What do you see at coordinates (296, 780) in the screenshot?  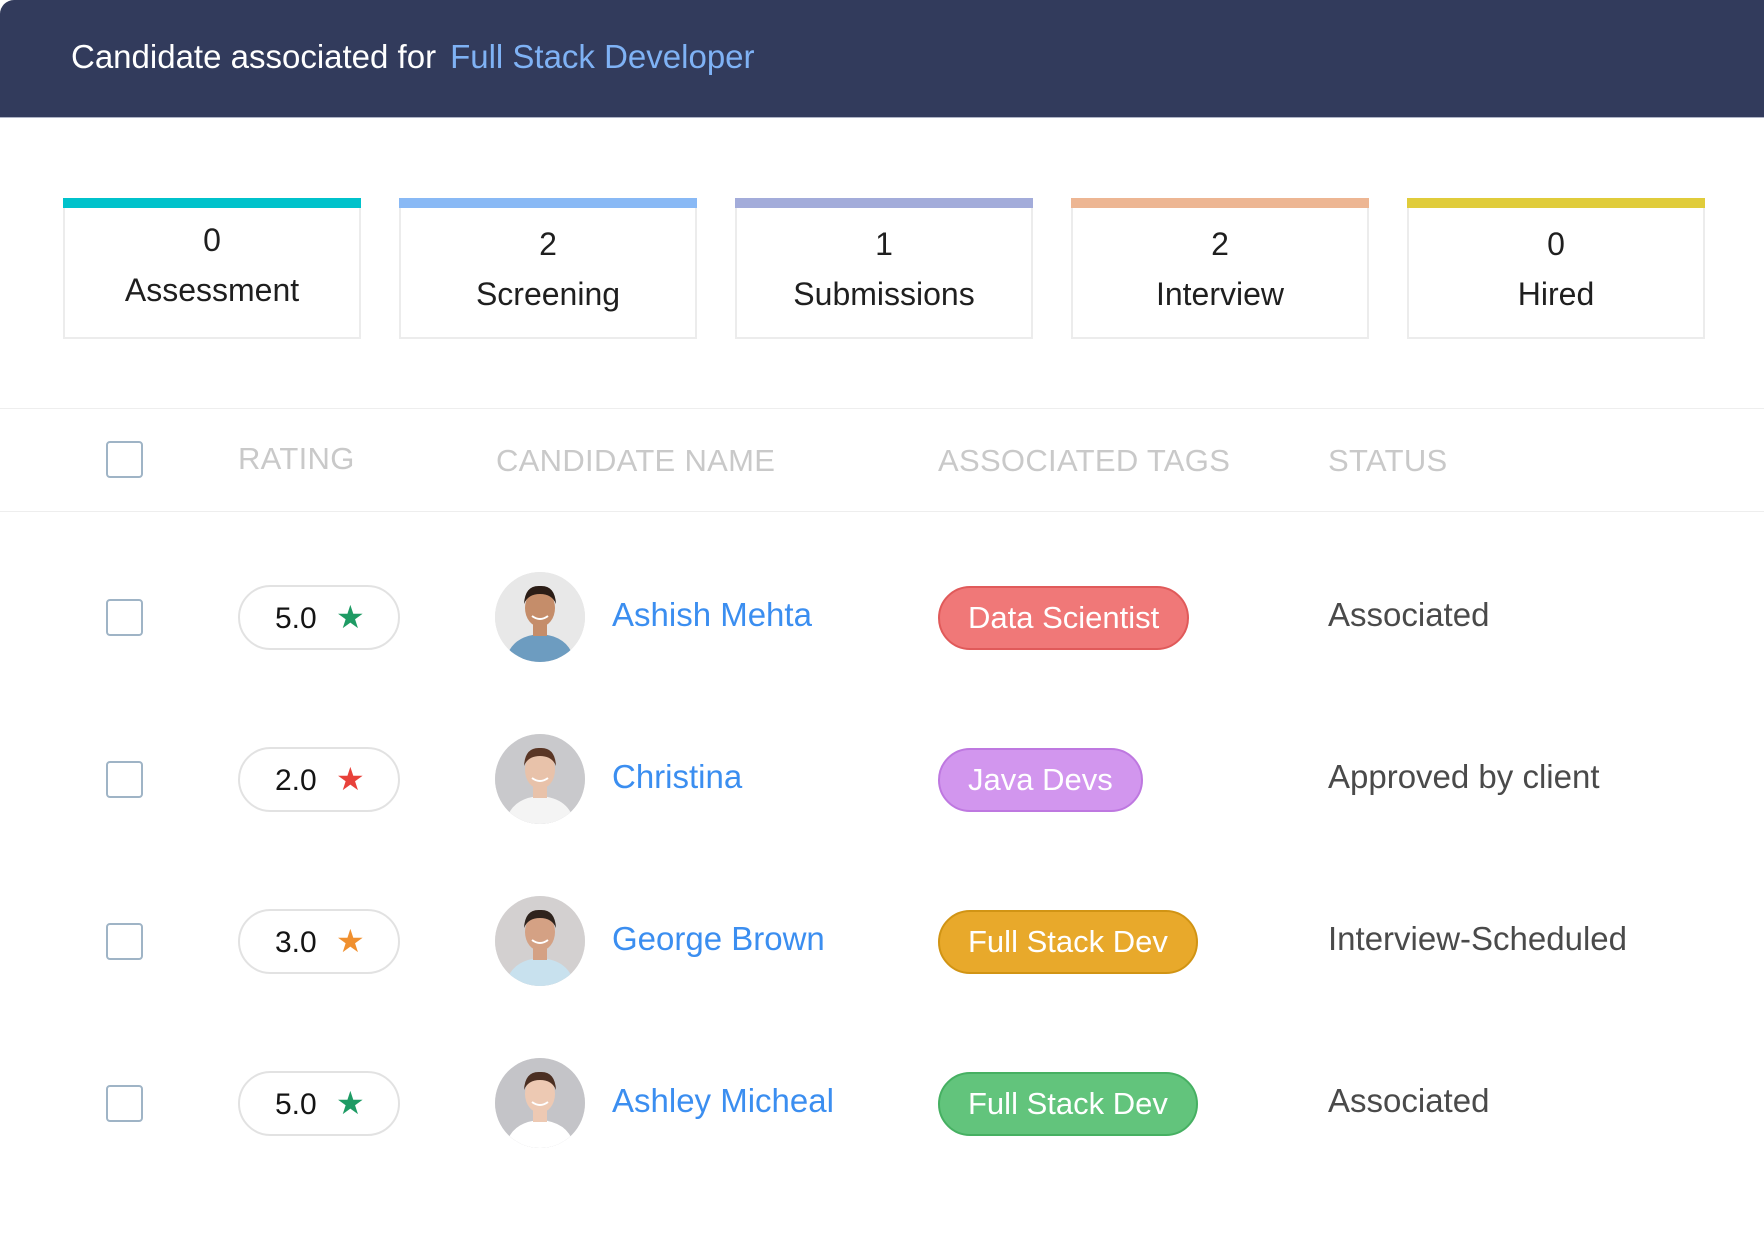 I see `rating-value: 2.0` at bounding box center [296, 780].